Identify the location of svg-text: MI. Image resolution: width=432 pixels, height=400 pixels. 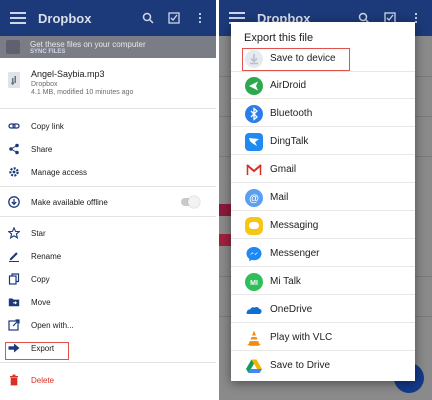
(254, 283).